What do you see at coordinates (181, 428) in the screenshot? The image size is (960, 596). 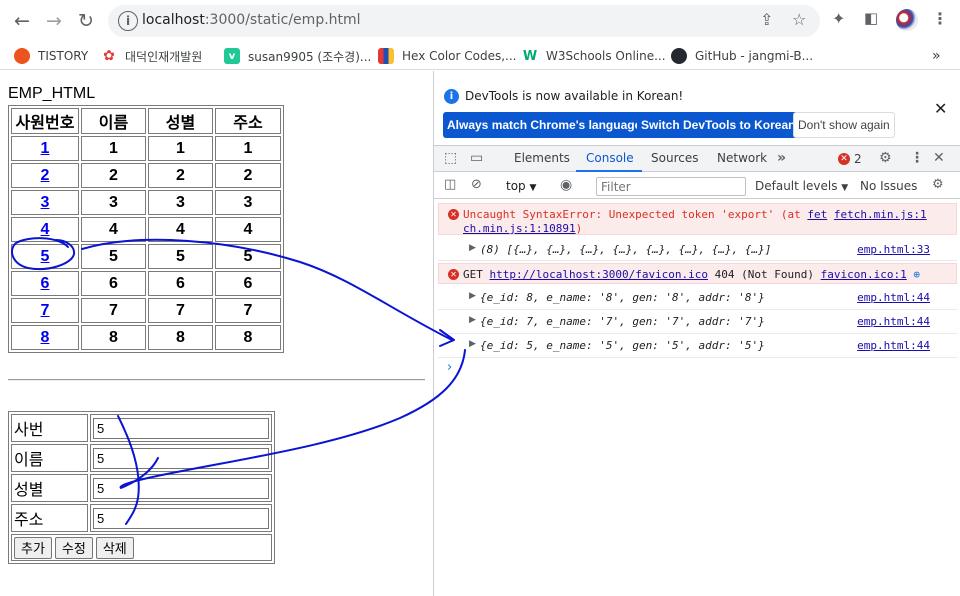 I see `emp-id-field` at bounding box center [181, 428].